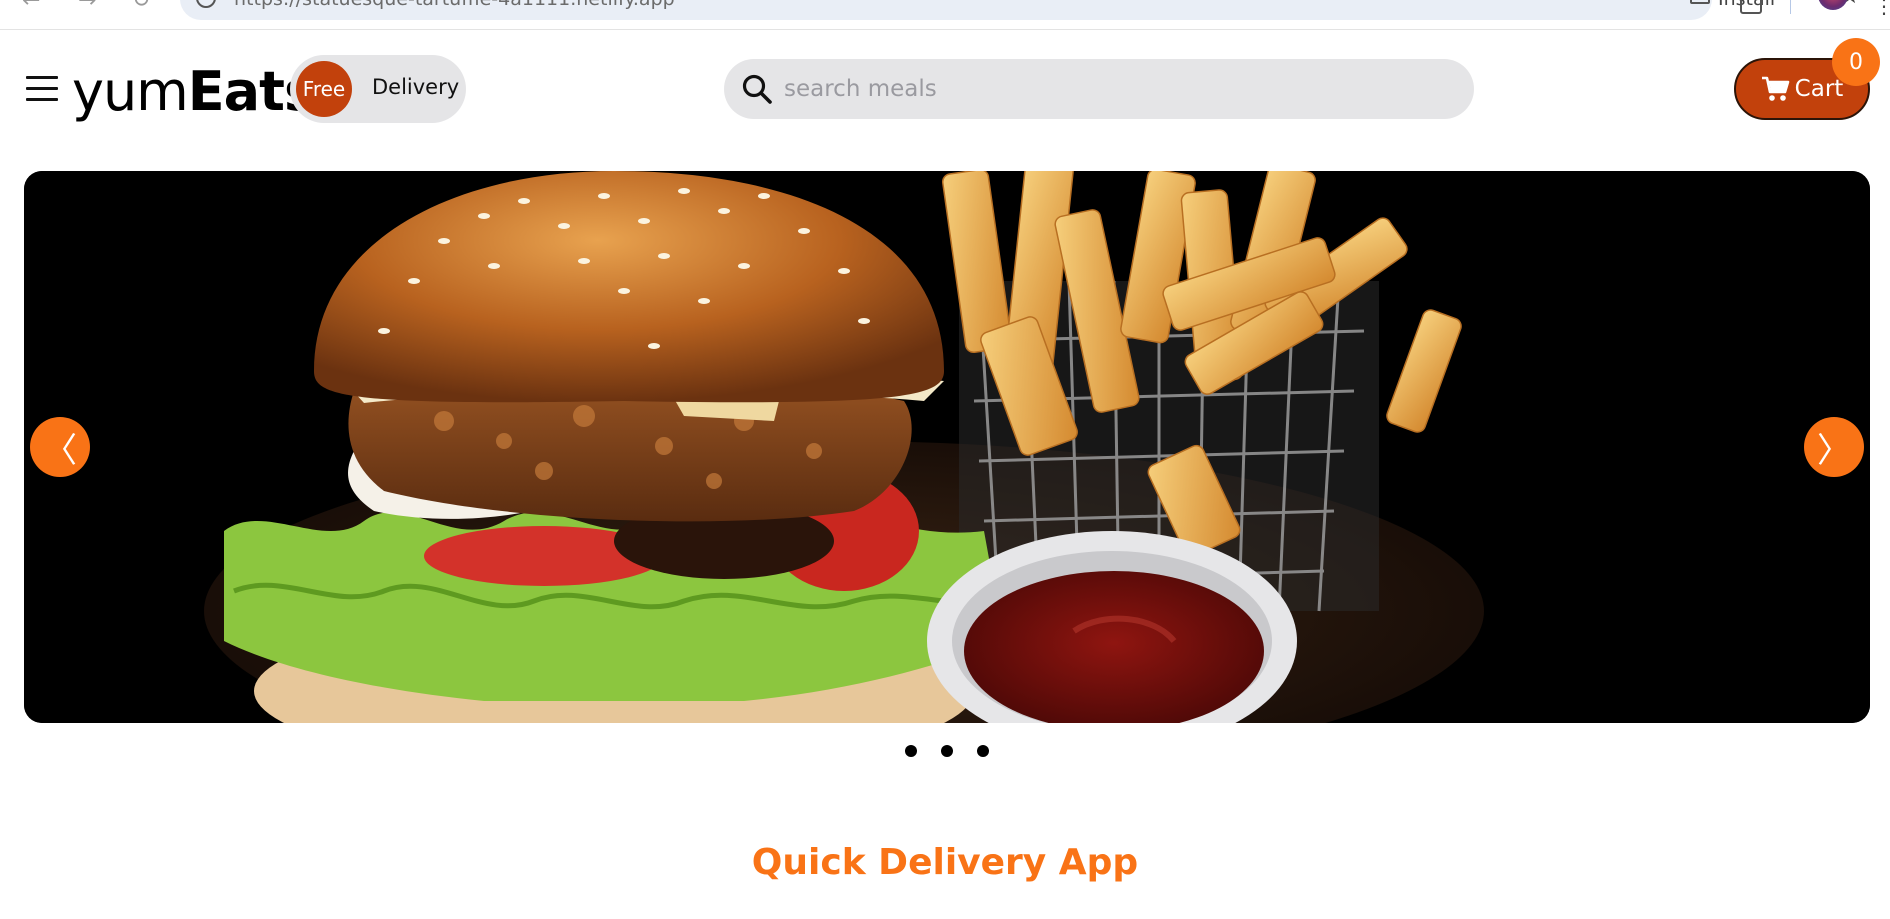  Describe the element at coordinates (324, 89) in the screenshot. I see `free-label: Free` at that location.